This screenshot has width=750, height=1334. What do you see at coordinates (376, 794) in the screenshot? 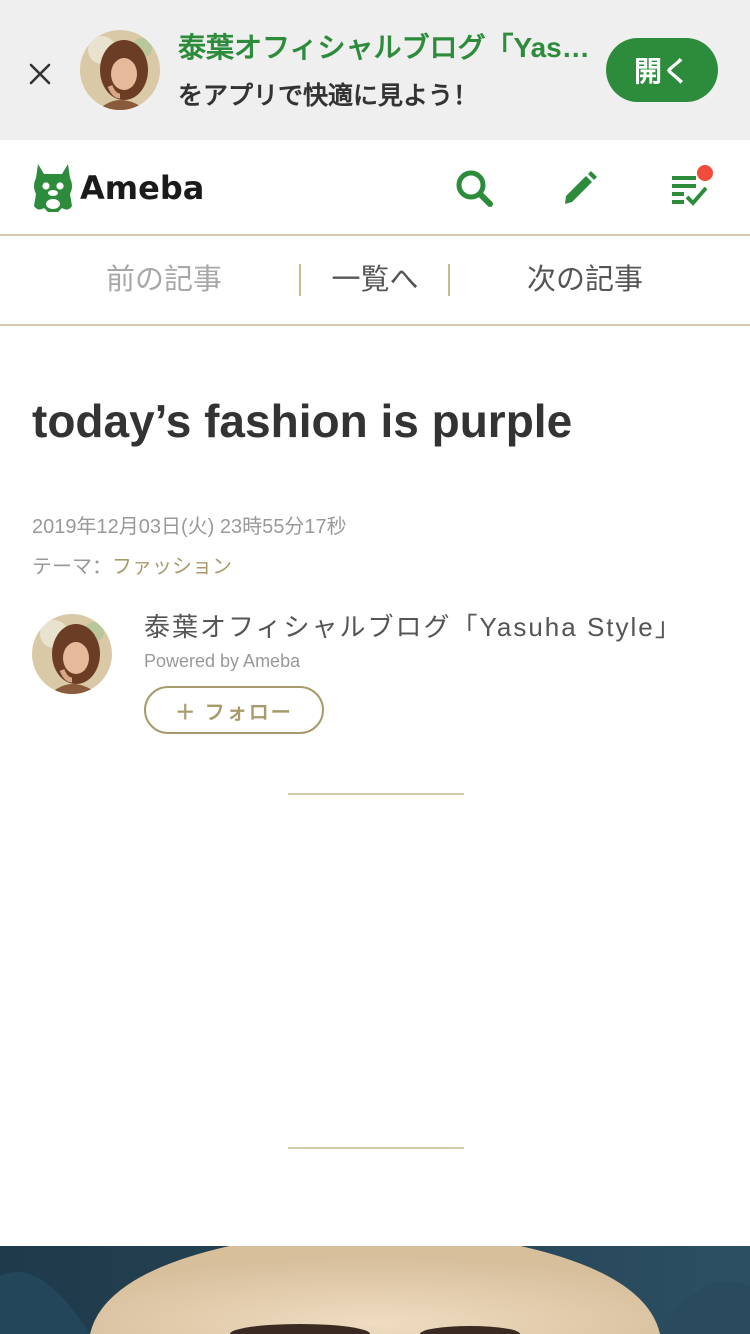
I see `ad-divider-top` at bounding box center [376, 794].